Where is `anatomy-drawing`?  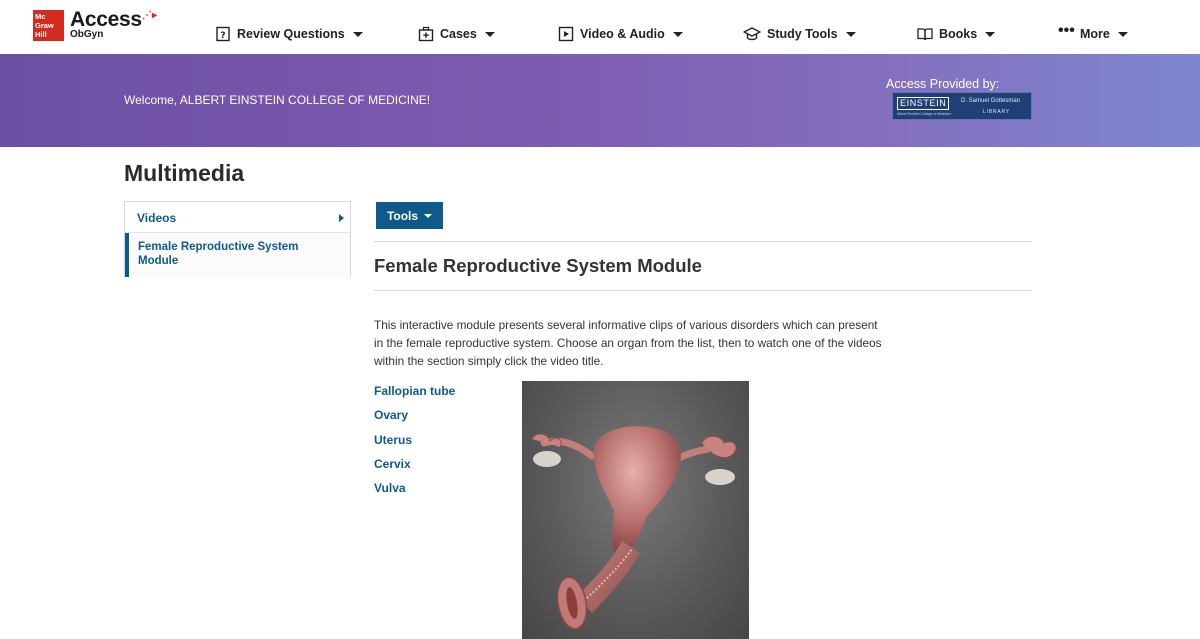
anatomy-drawing is located at coordinates (634, 528).